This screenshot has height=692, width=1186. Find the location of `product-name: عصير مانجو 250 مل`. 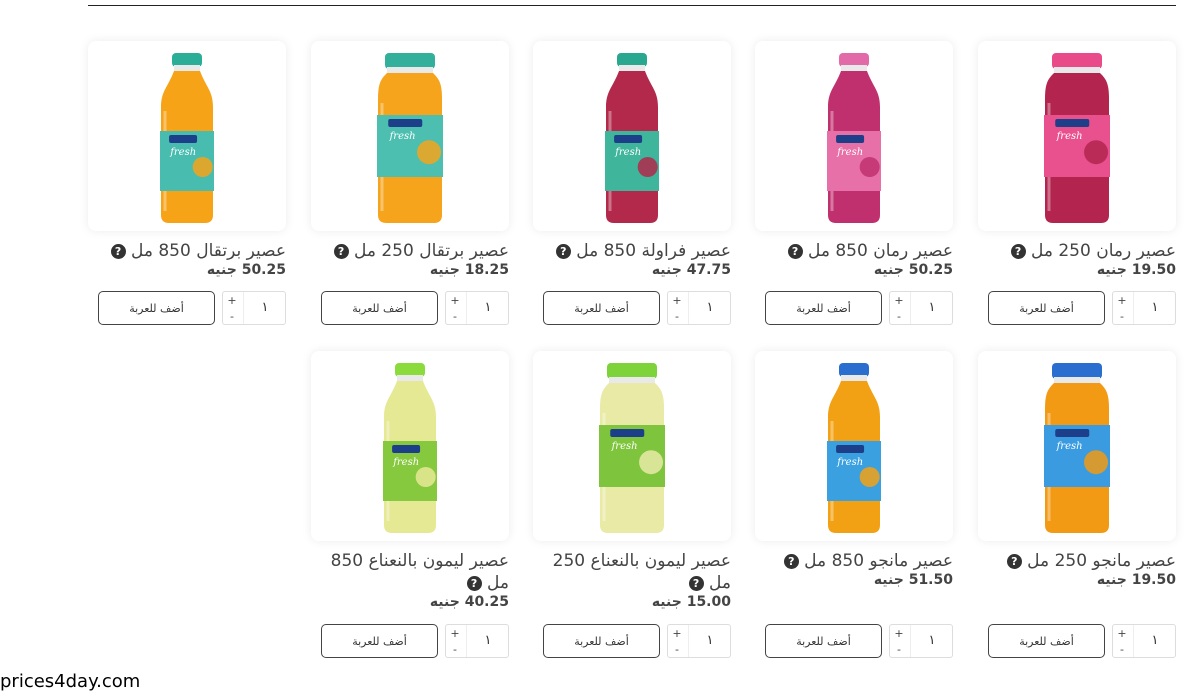

product-name: عصير مانجو 250 مل is located at coordinates (1101, 561).